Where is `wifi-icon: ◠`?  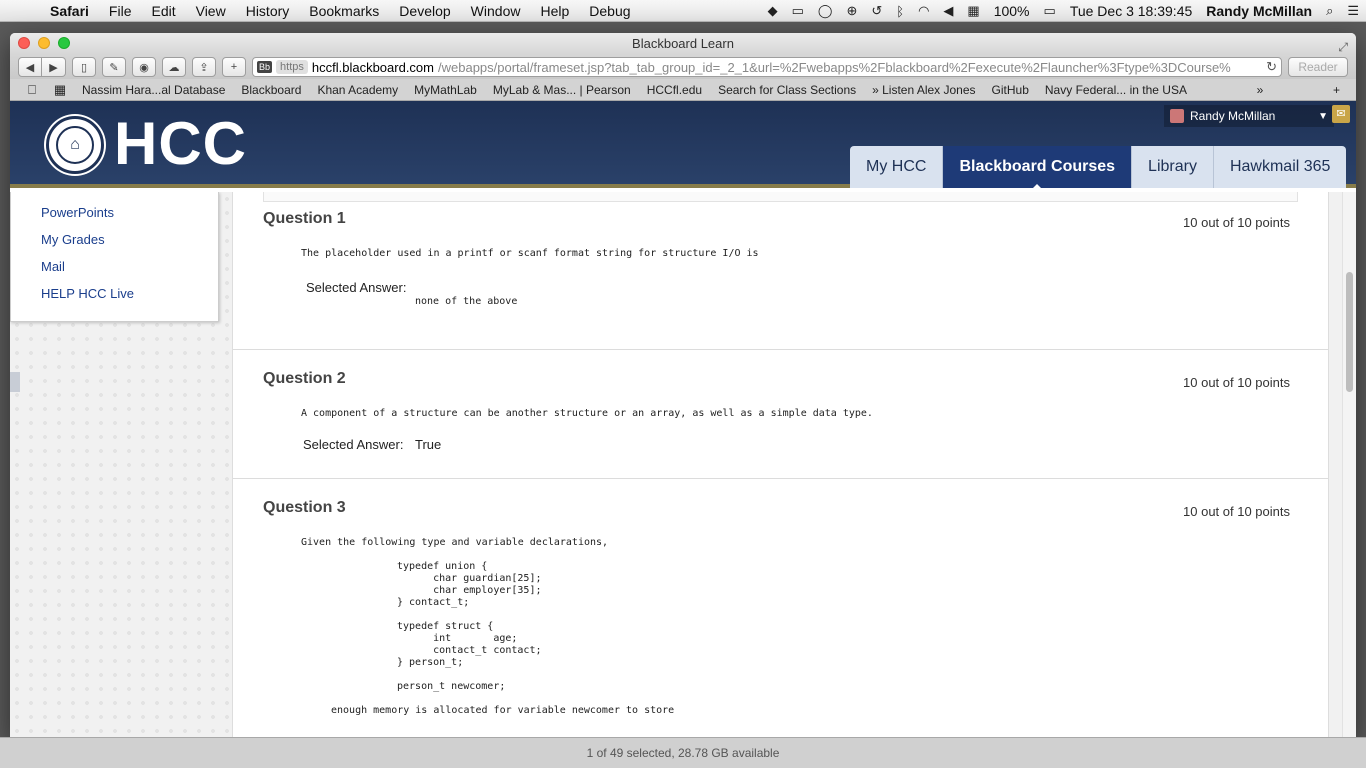 wifi-icon: ◠ is located at coordinates (923, 11).